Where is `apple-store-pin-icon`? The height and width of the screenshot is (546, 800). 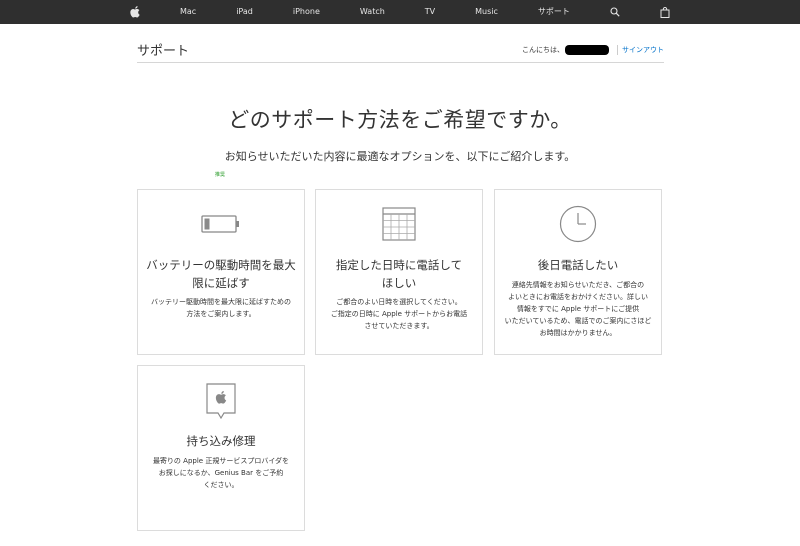
apple-store-pin-icon is located at coordinates (221, 402).